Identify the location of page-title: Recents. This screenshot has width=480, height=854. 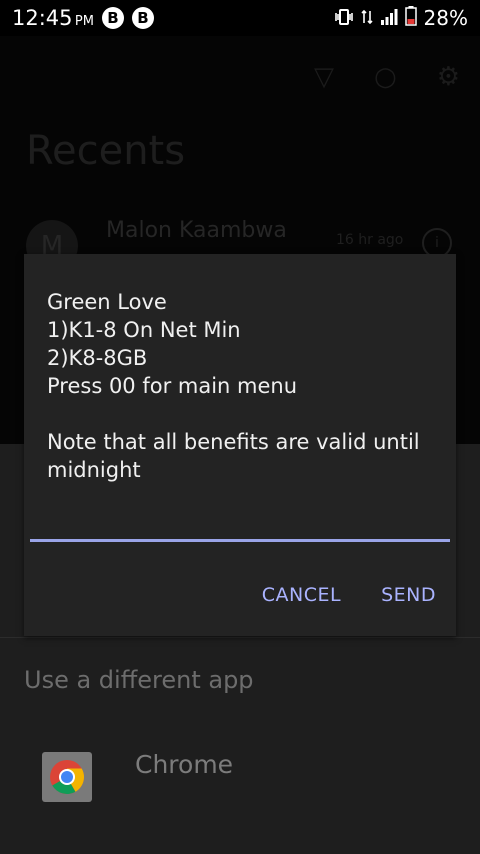
(106, 151).